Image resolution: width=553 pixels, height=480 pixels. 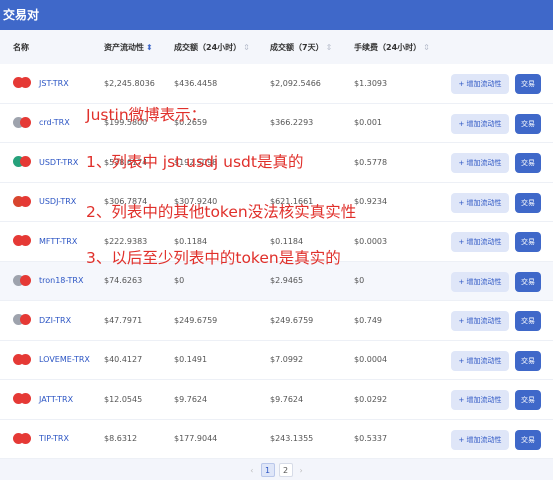 What do you see at coordinates (212, 47) in the screenshot?
I see `column-header-volume-24h: 成交额（24小时） ⇕` at bounding box center [212, 47].